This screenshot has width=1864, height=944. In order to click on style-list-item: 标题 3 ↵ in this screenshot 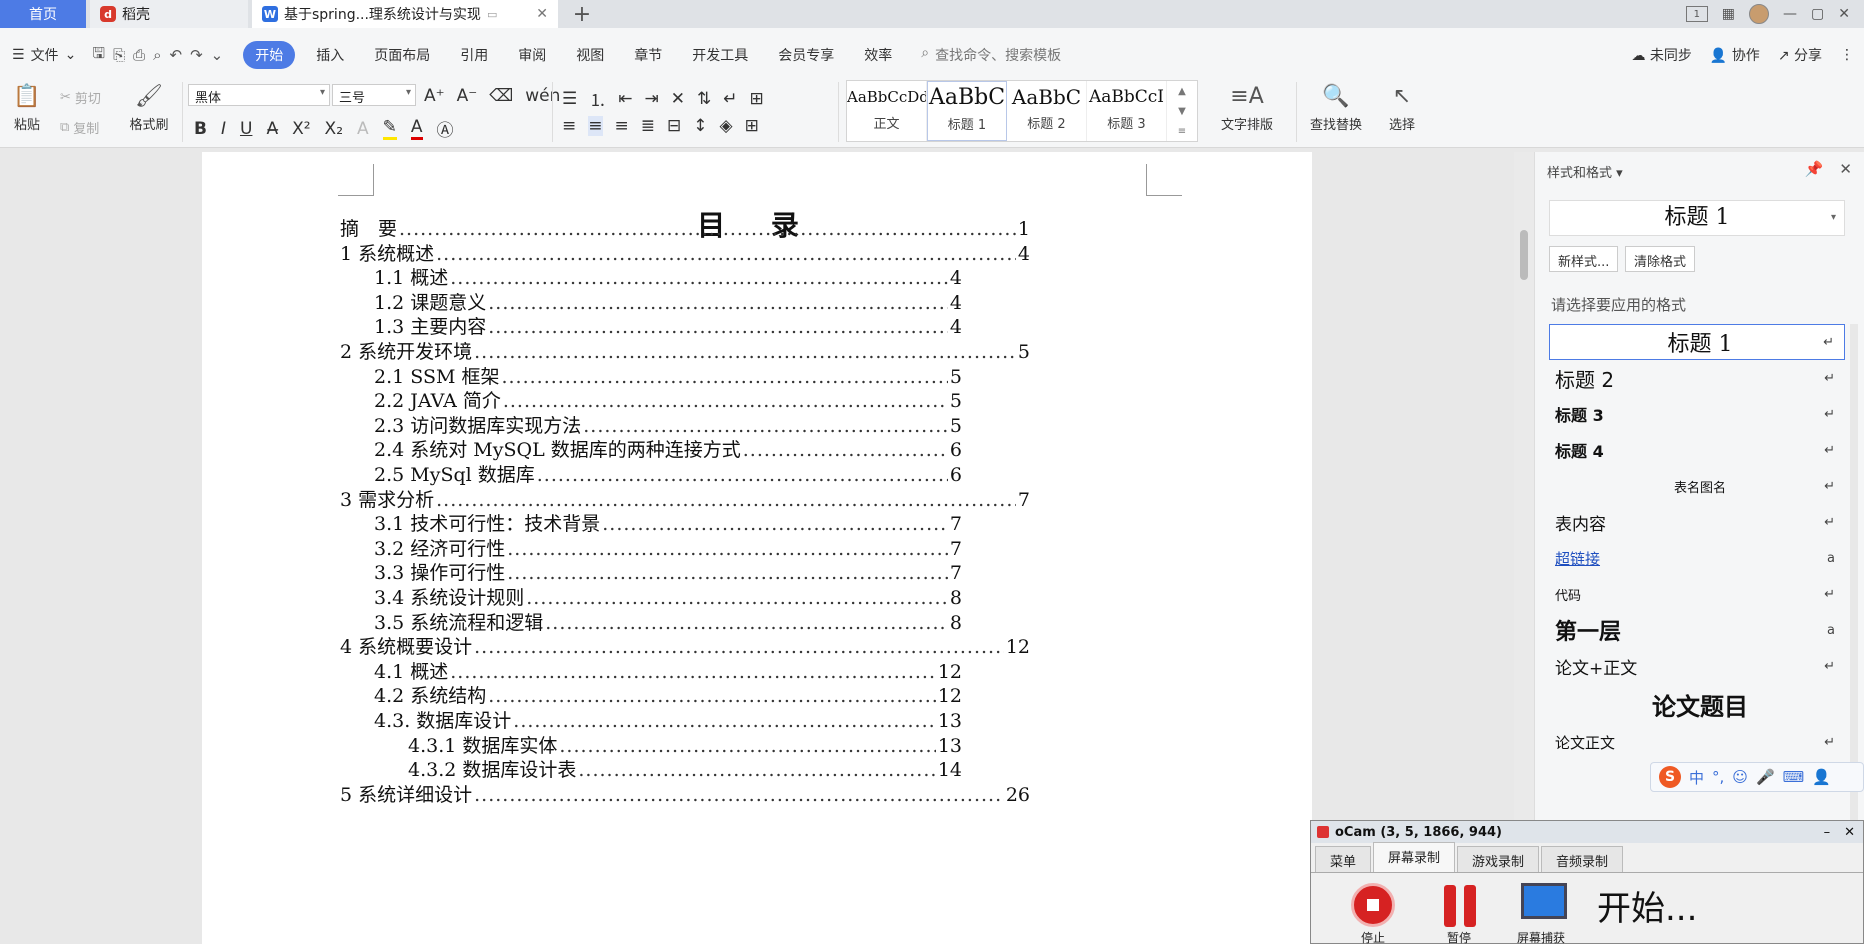, I will do `click(1697, 414)`.